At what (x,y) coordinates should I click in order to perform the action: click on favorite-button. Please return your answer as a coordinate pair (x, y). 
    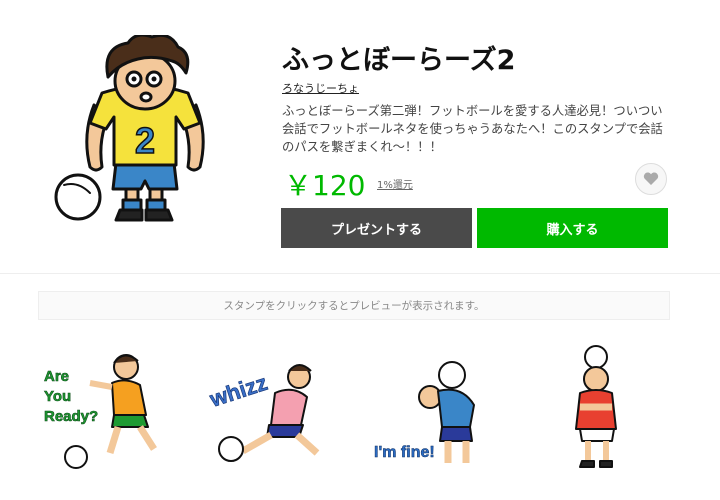
    Looking at the image, I should click on (651, 179).